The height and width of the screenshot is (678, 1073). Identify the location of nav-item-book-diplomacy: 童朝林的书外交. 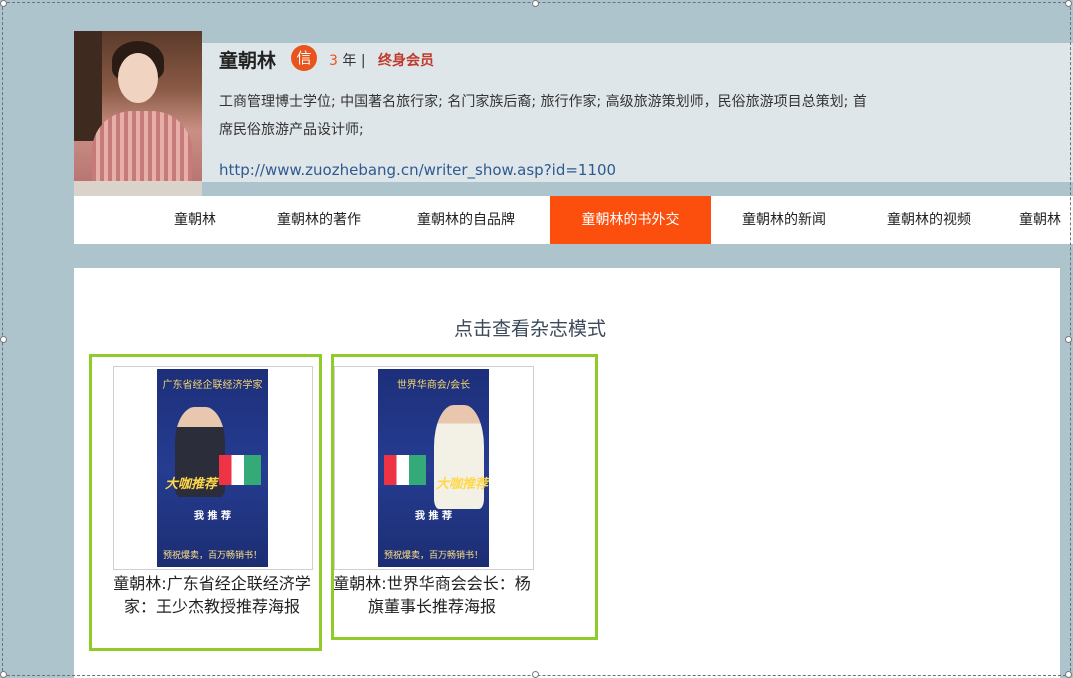
(630, 220).